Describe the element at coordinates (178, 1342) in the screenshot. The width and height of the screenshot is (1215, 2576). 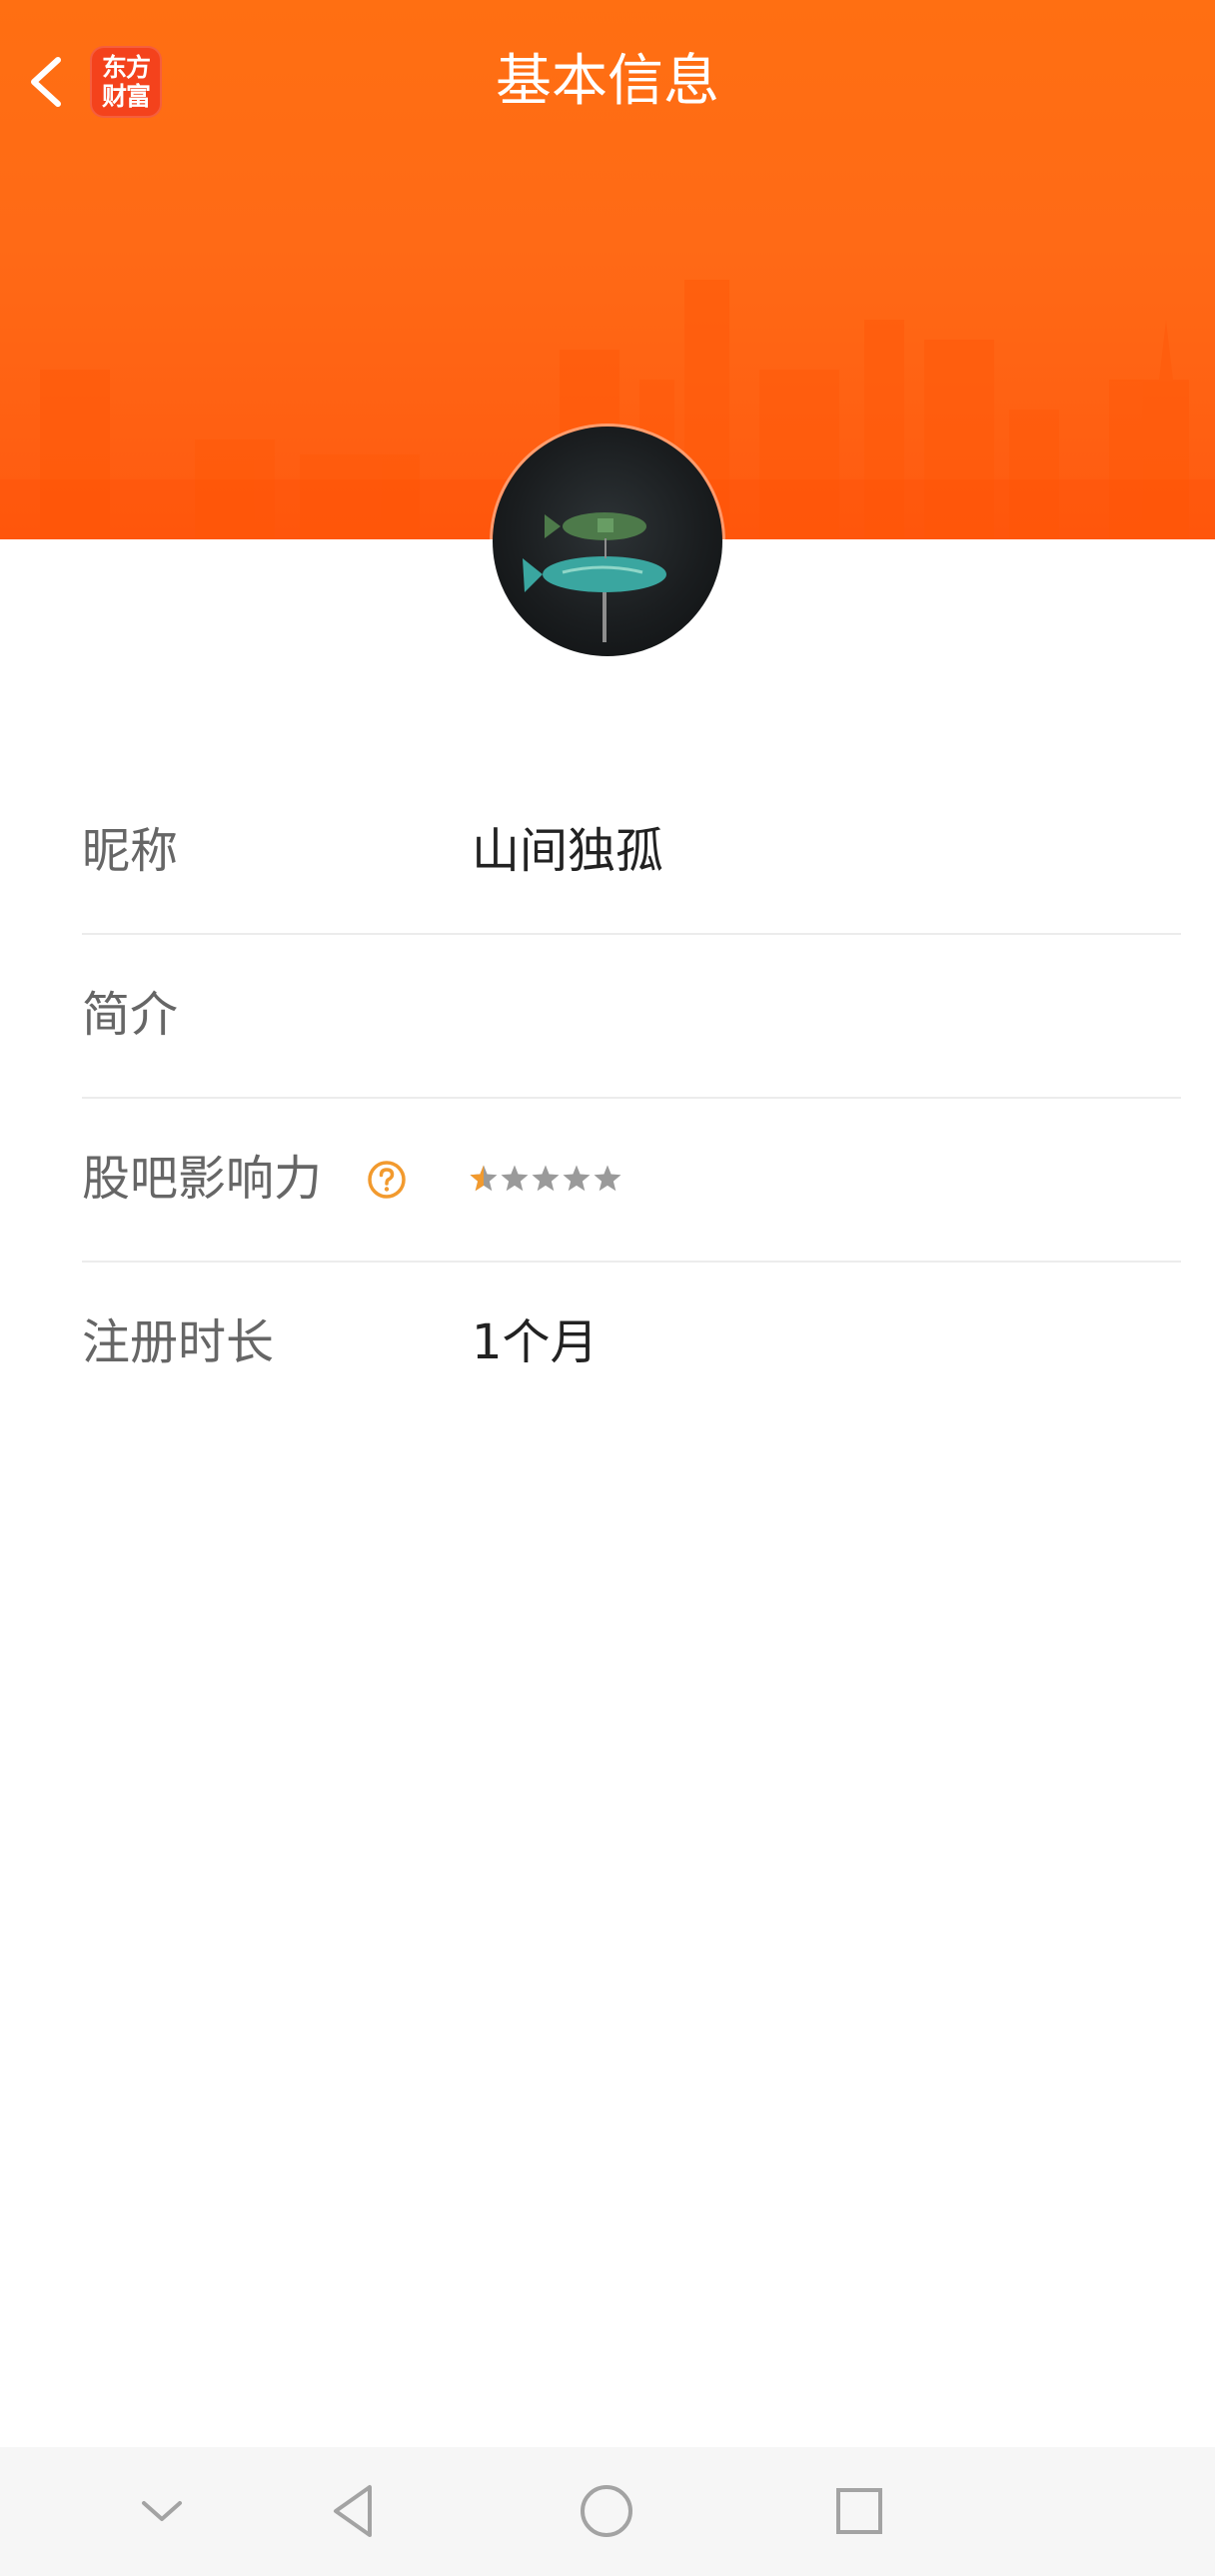
I see `registration-label: 注册时长` at that location.